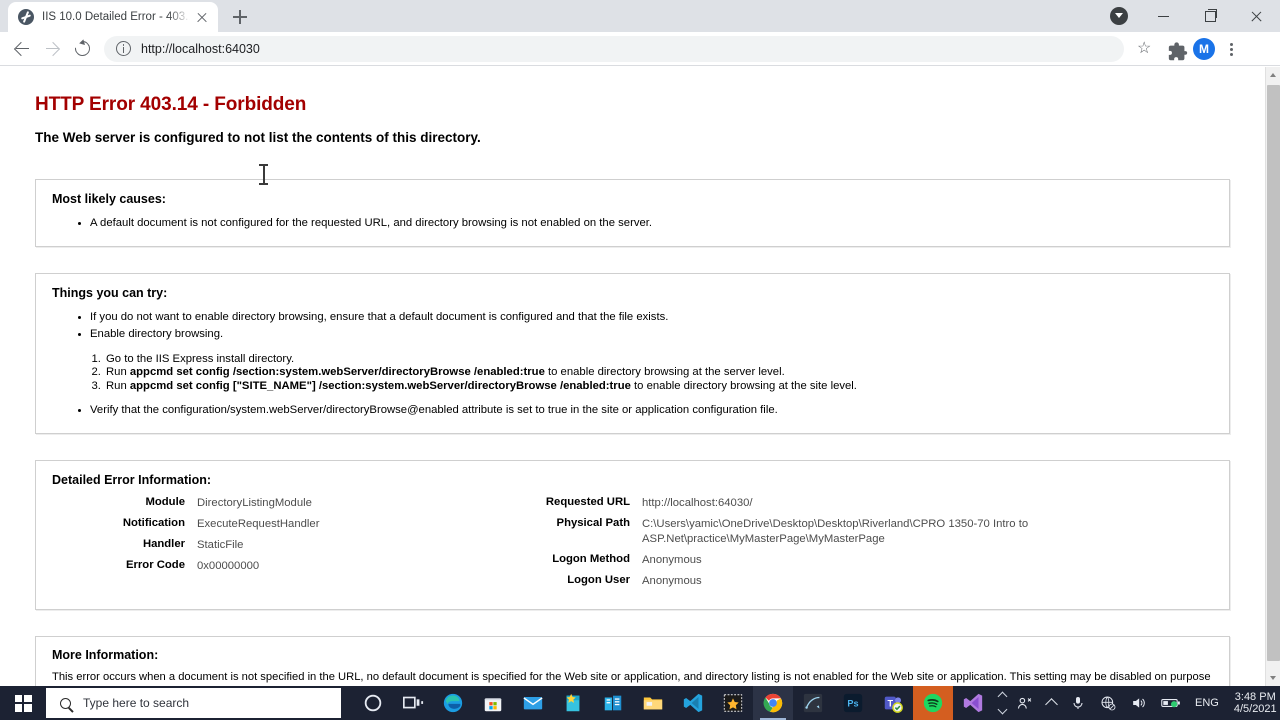 Image resolution: width=1280 pixels, height=720 pixels. I want to click on forward-arrow-icon, so click(52, 49).